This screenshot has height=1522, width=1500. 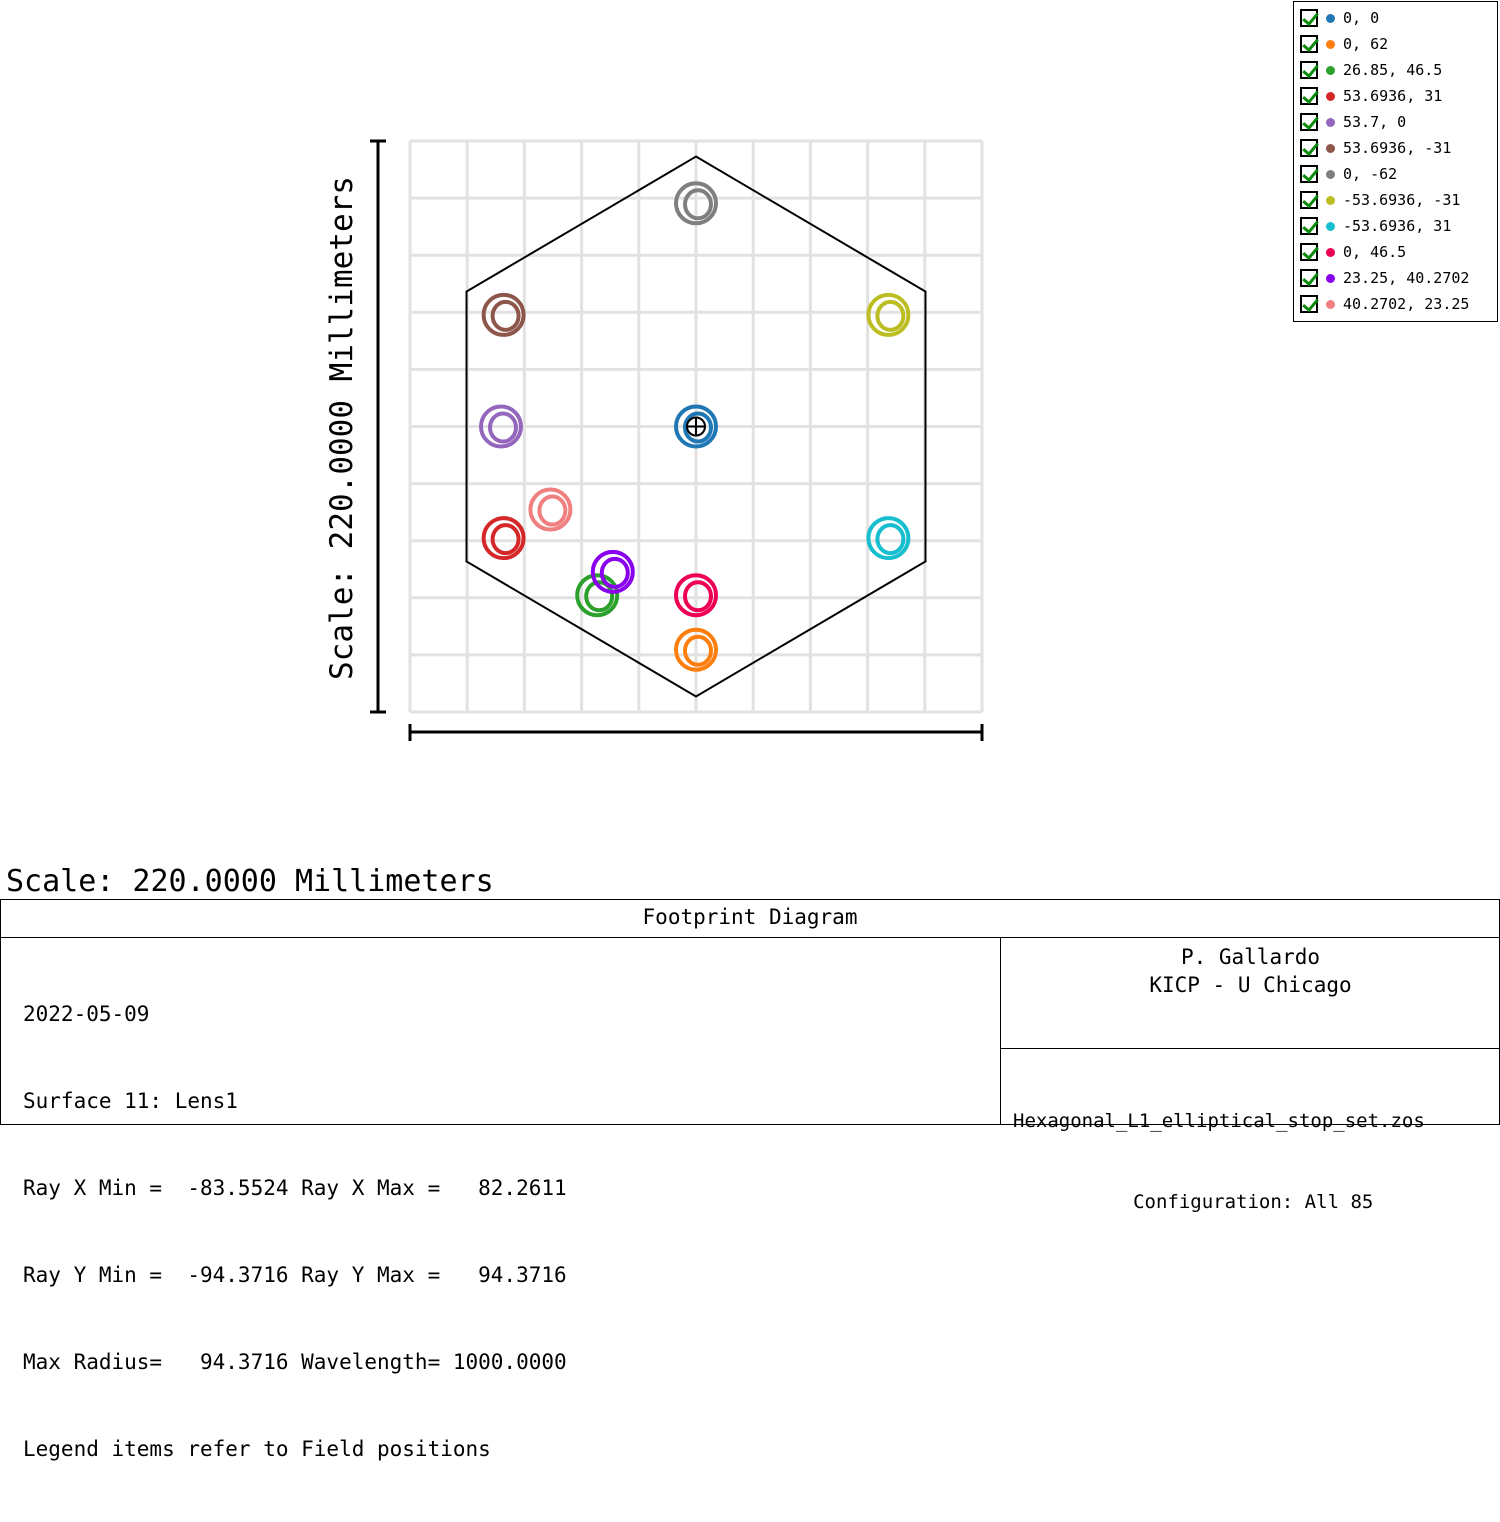 I want to click on legend-label: 23.25, 40.2702, so click(x=1406, y=278).